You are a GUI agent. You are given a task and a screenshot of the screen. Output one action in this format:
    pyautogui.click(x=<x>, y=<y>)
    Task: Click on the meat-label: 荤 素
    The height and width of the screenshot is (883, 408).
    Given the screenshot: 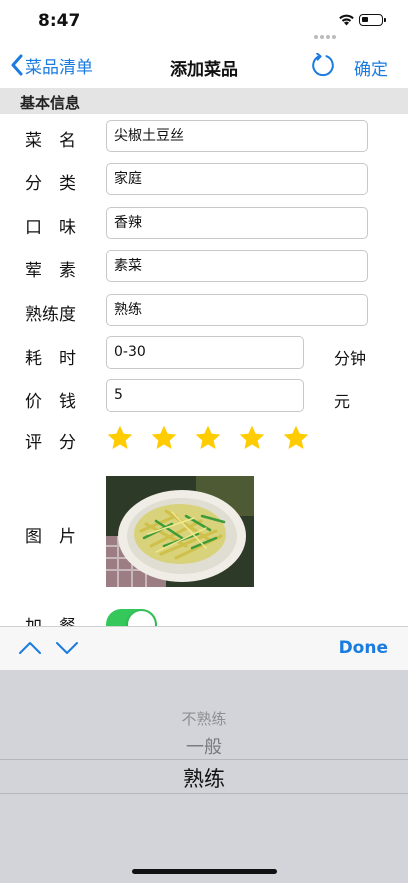 What is the action you would take?
    pyautogui.click(x=50, y=271)
    